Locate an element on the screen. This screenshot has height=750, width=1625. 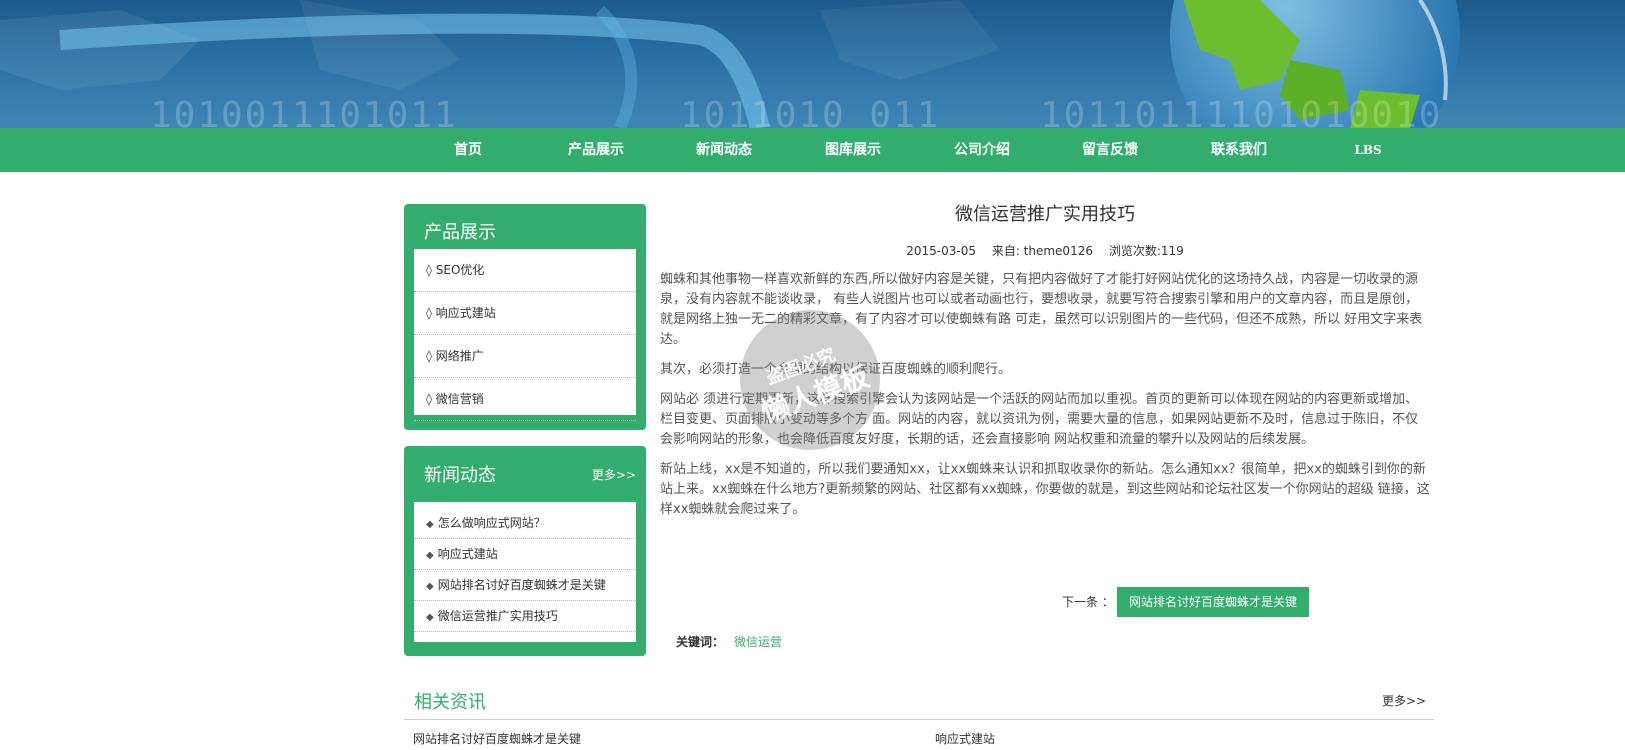
product-item-responsive: ◊ 响应式建站 is located at coordinates (525, 313).